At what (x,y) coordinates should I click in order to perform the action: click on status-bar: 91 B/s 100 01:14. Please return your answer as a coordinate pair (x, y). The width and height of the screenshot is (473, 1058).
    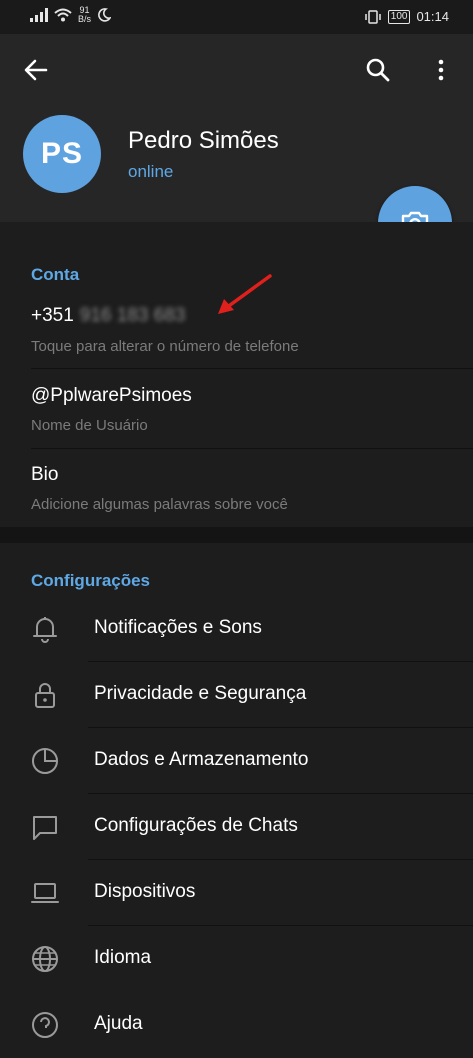
    Looking at the image, I should click on (236, 17).